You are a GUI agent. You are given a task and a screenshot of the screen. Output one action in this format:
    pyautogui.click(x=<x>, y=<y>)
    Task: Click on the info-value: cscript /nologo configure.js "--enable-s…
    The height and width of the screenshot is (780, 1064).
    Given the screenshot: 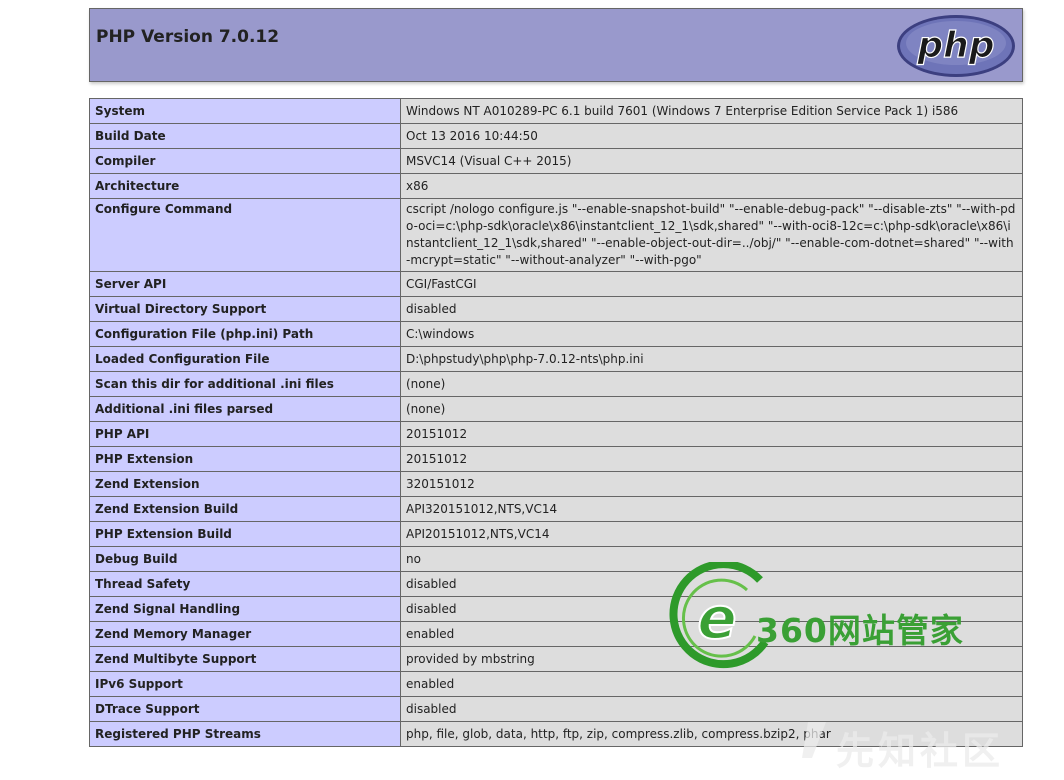 What is the action you would take?
    pyautogui.click(x=711, y=235)
    